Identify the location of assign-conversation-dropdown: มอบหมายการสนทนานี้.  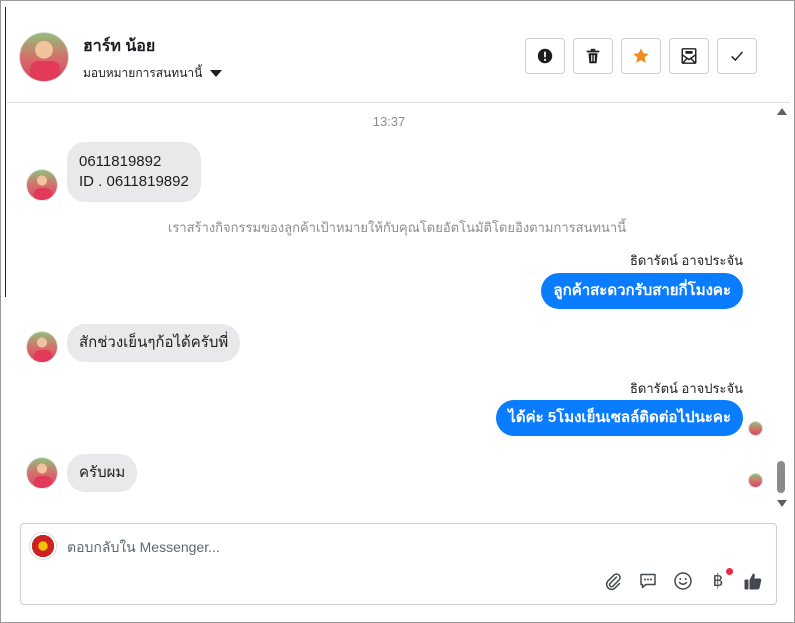
(153, 73).